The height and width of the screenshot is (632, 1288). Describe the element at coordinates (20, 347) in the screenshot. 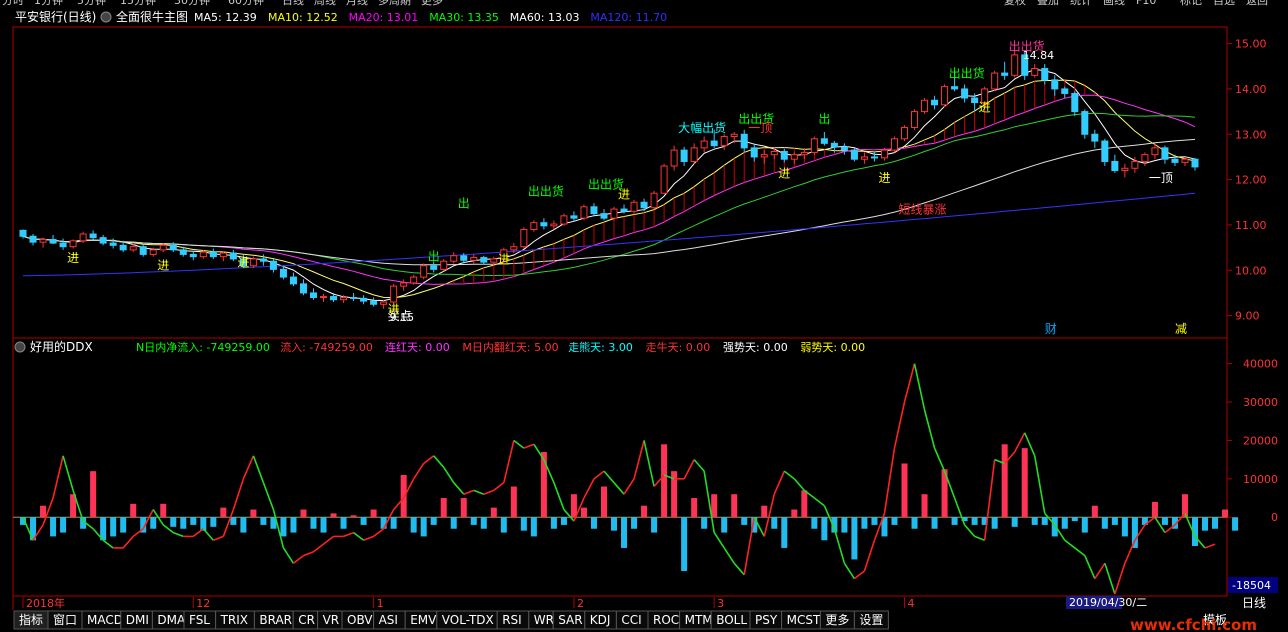

I see `sub-indicator-dropdown-icon` at that location.